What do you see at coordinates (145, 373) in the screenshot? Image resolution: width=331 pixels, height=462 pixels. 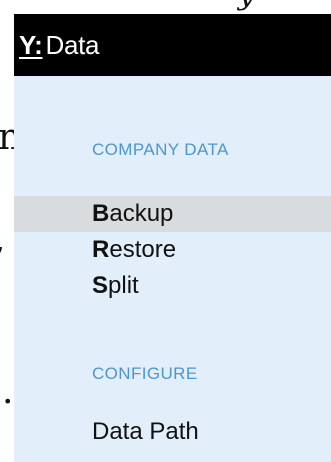 I see `section-label-configure: CONFIGURE` at bounding box center [145, 373].